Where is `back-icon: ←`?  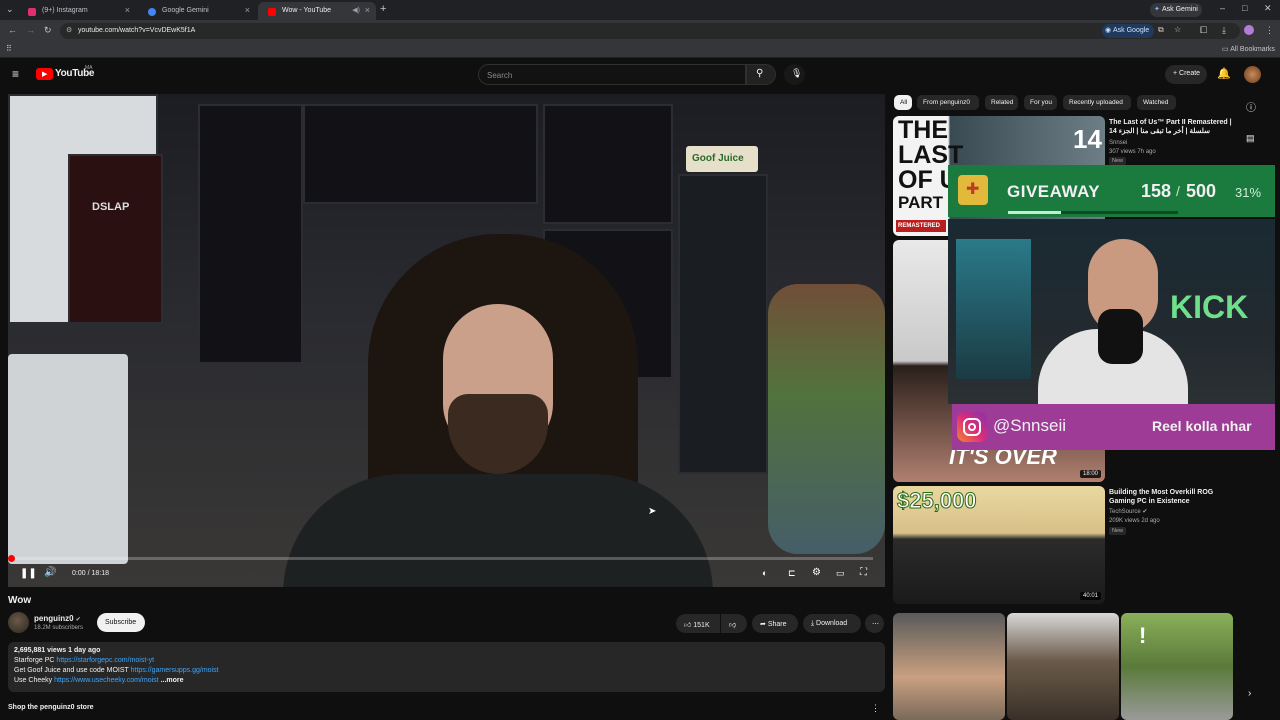 back-icon: ← is located at coordinates (12, 30).